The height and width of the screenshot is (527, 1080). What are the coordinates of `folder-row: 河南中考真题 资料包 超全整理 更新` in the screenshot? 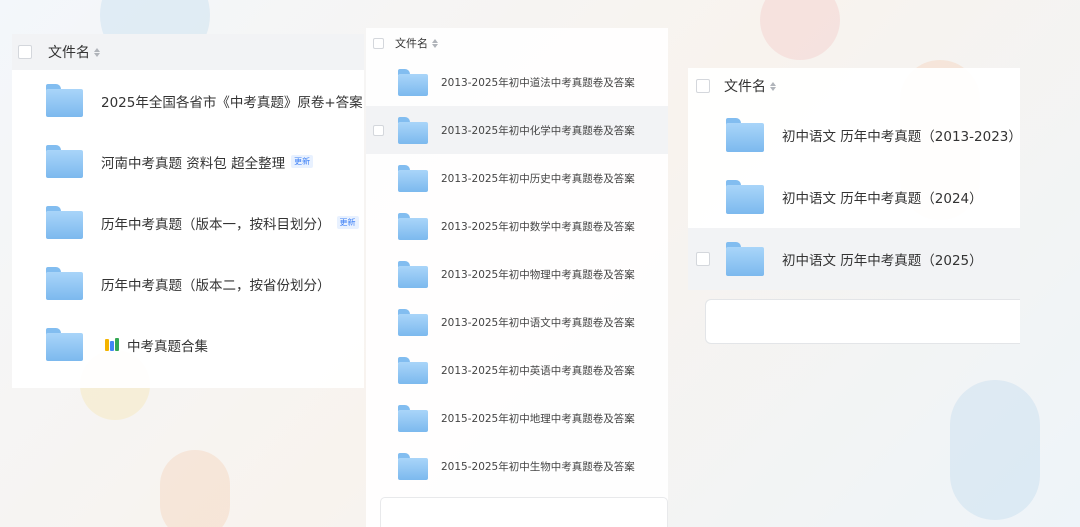 It's located at (188, 161).